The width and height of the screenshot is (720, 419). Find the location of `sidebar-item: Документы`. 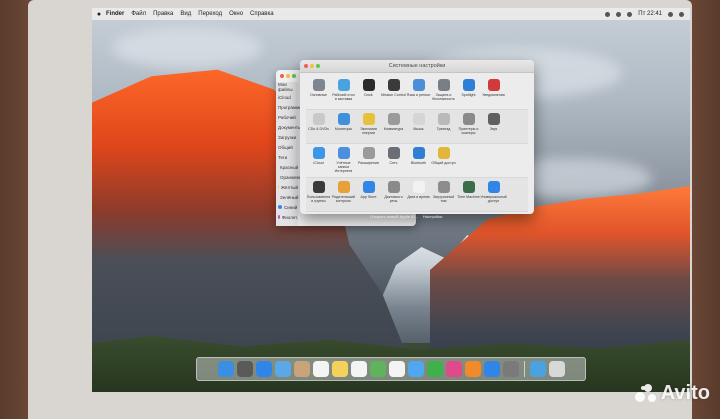

sidebar-item: Документы is located at coordinates (288, 127).